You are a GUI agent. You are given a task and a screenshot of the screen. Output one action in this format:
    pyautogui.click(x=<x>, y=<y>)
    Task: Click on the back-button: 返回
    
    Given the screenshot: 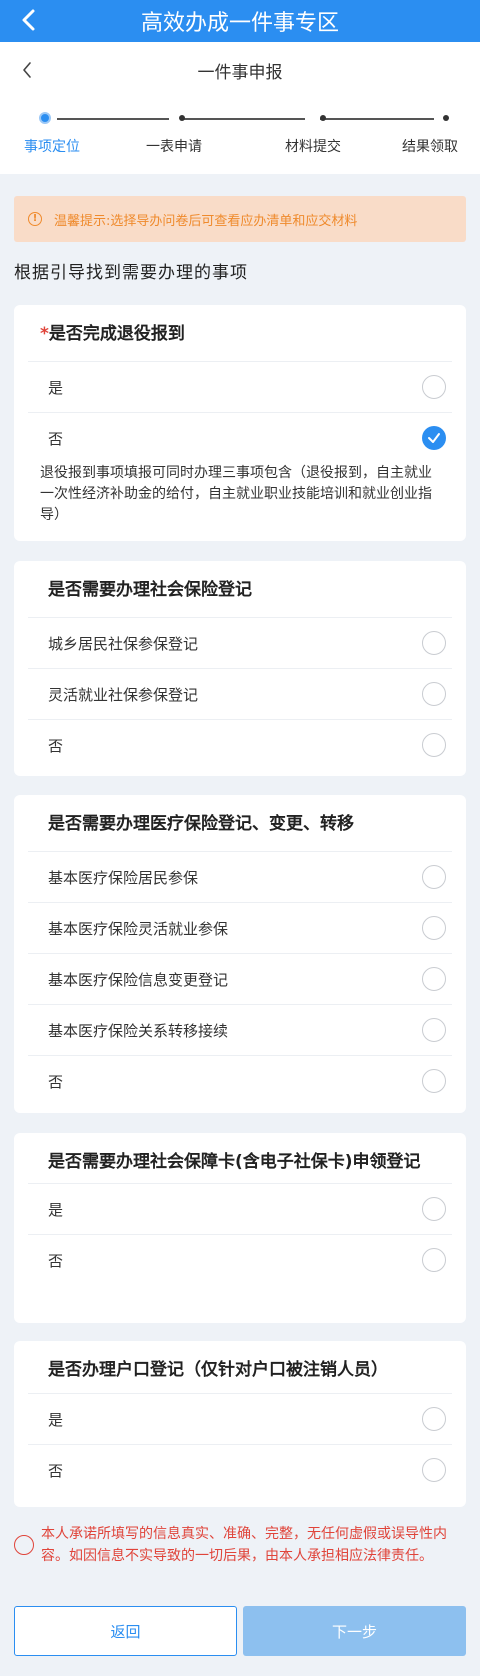 What is the action you would take?
    pyautogui.click(x=125, y=1631)
    